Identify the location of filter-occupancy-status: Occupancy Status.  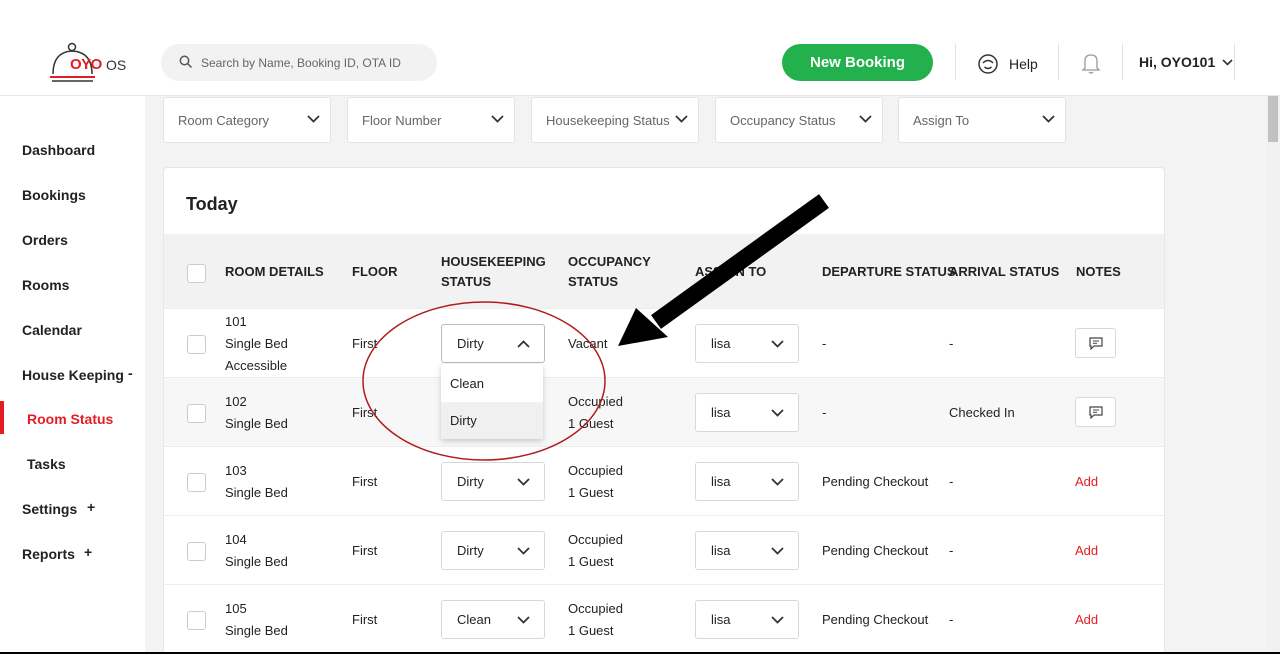
(799, 120).